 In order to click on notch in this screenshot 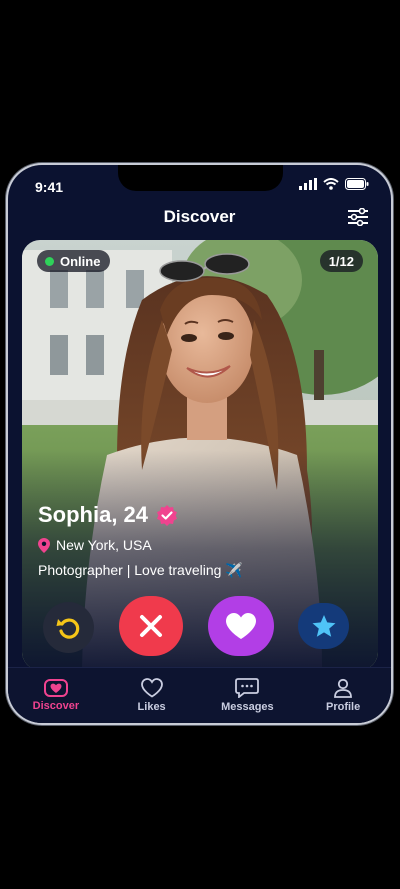, I will do `click(200, 178)`.